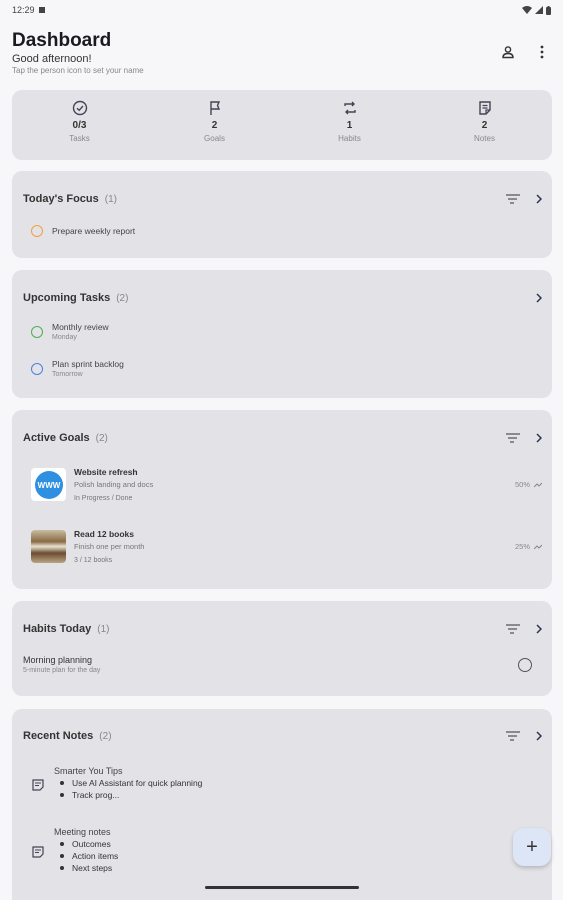  I want to click on more-vert-icon, so click(542, 52).